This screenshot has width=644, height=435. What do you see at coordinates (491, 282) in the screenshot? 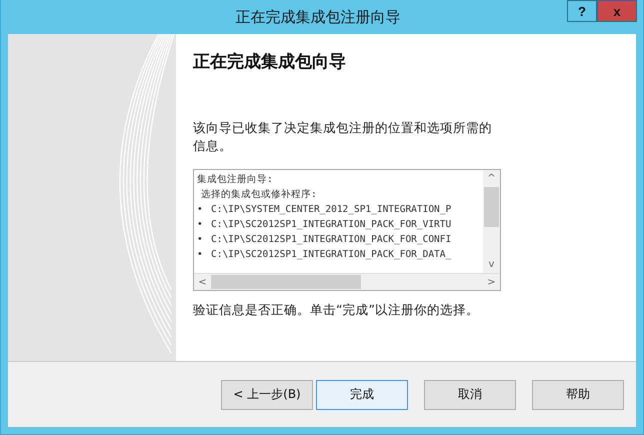
I see `scroll-right-button: >` at bounding box center [491, 282].